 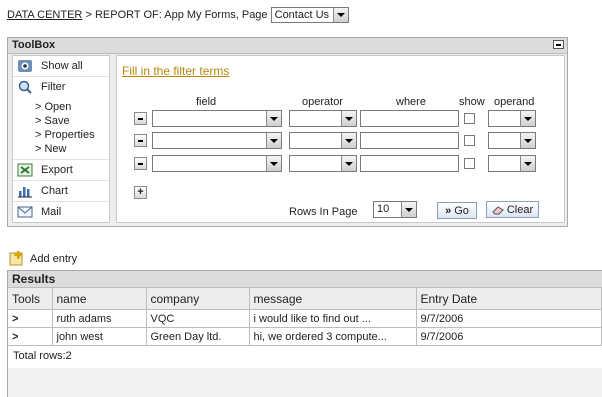 What do you see at coordinates (395, 209) in the screenshot?
I see `rows-in-page-select: 10` at bounding box center [395, 209].